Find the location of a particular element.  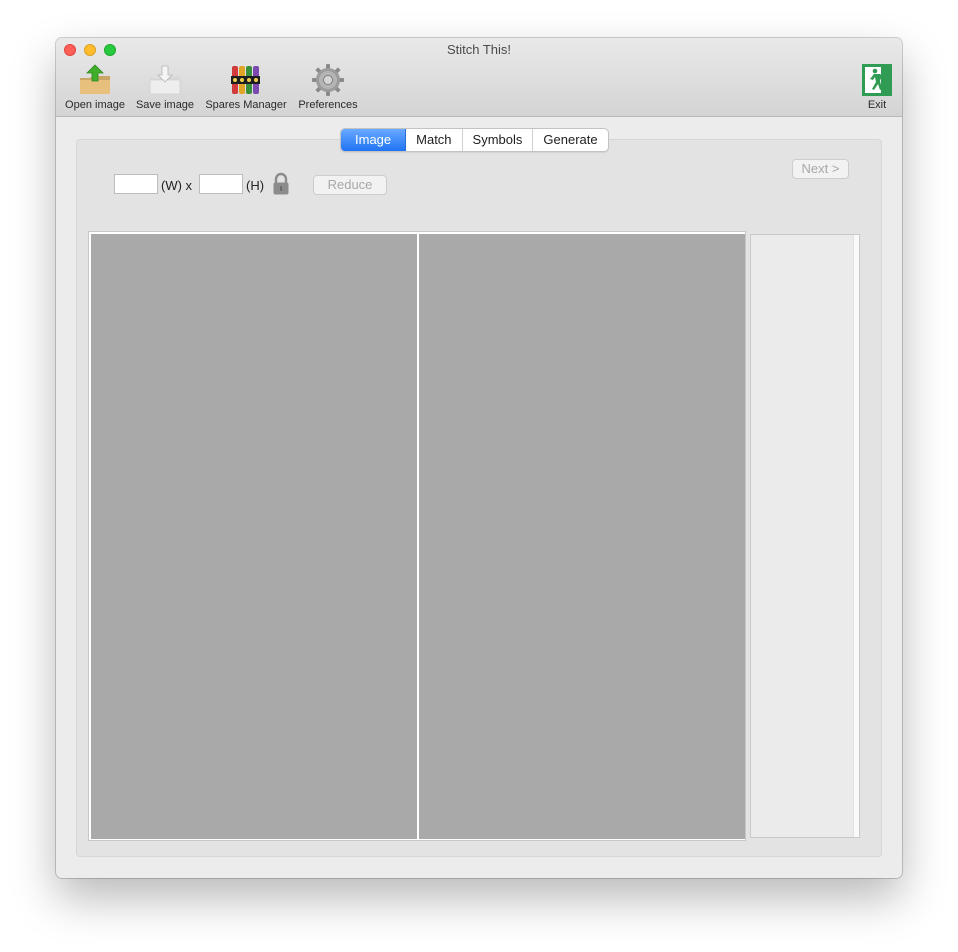

next-button: Next > is located at coordinates (820, 169).